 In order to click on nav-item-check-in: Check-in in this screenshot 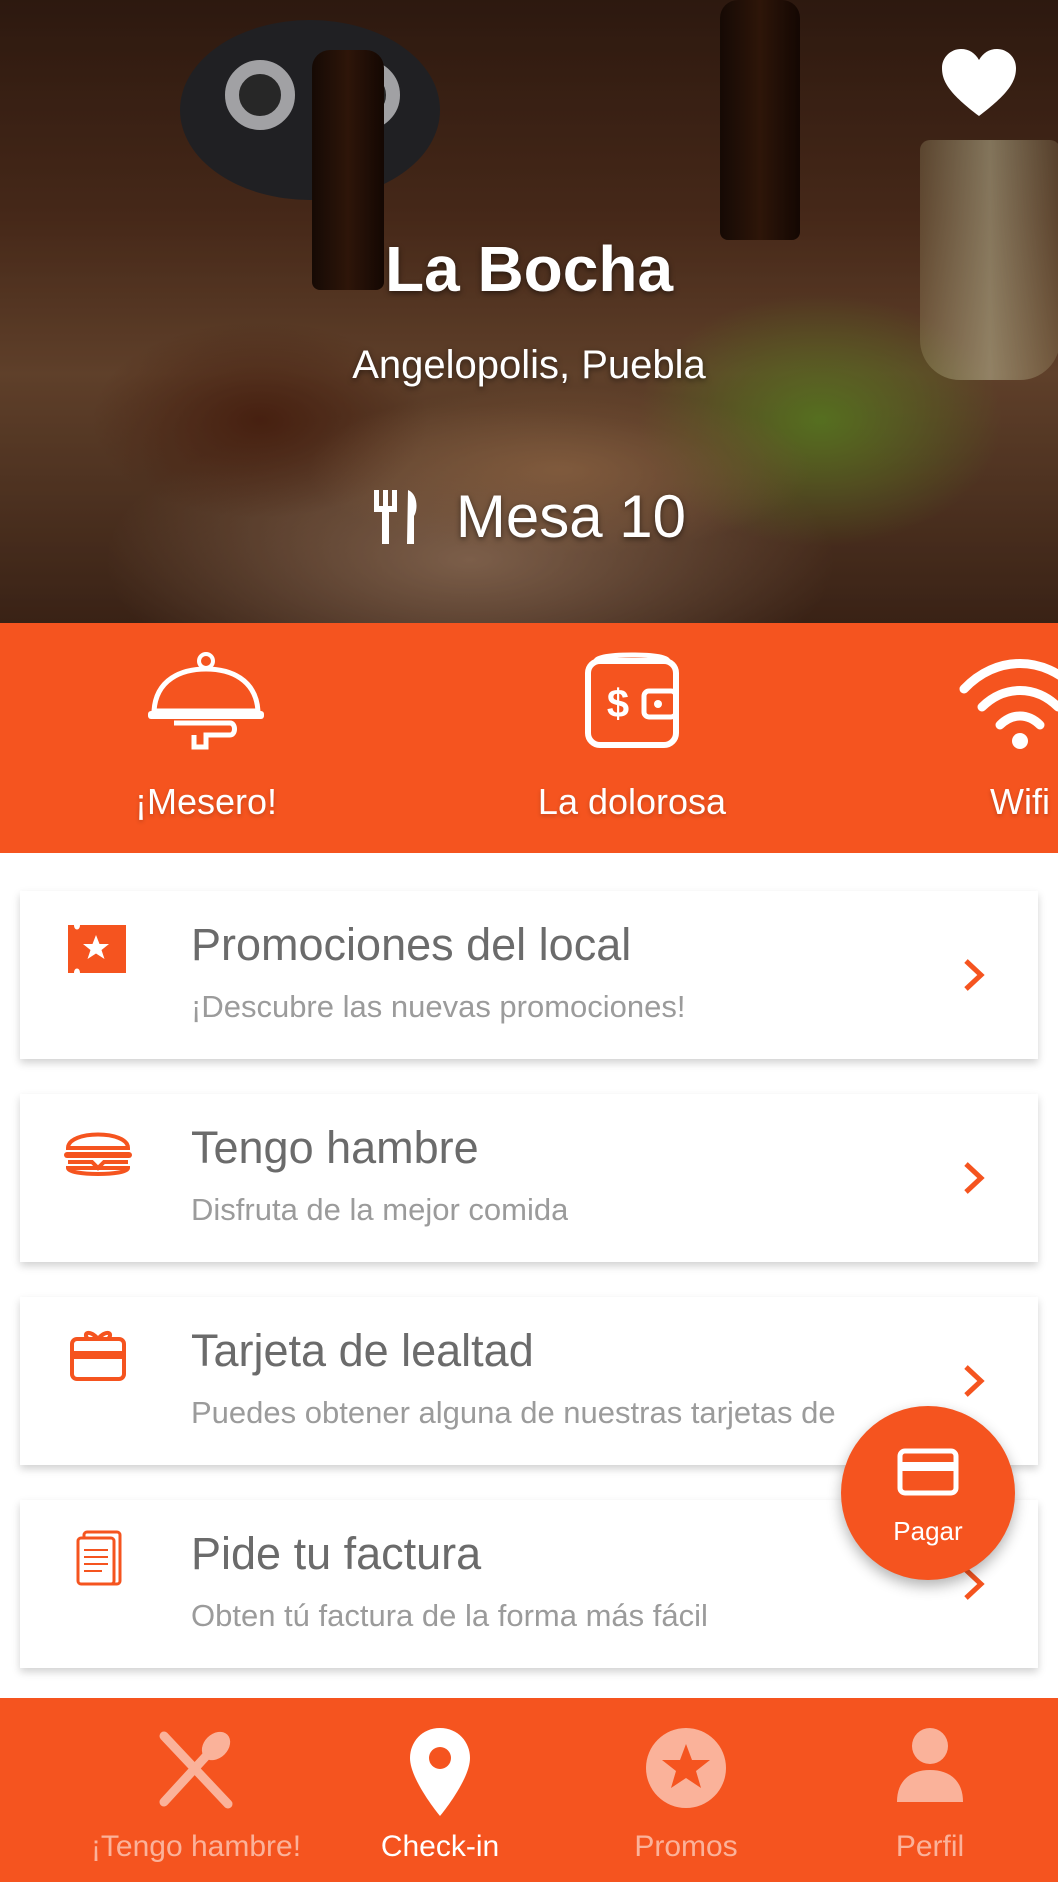, I will do `click(440, 1790)`.